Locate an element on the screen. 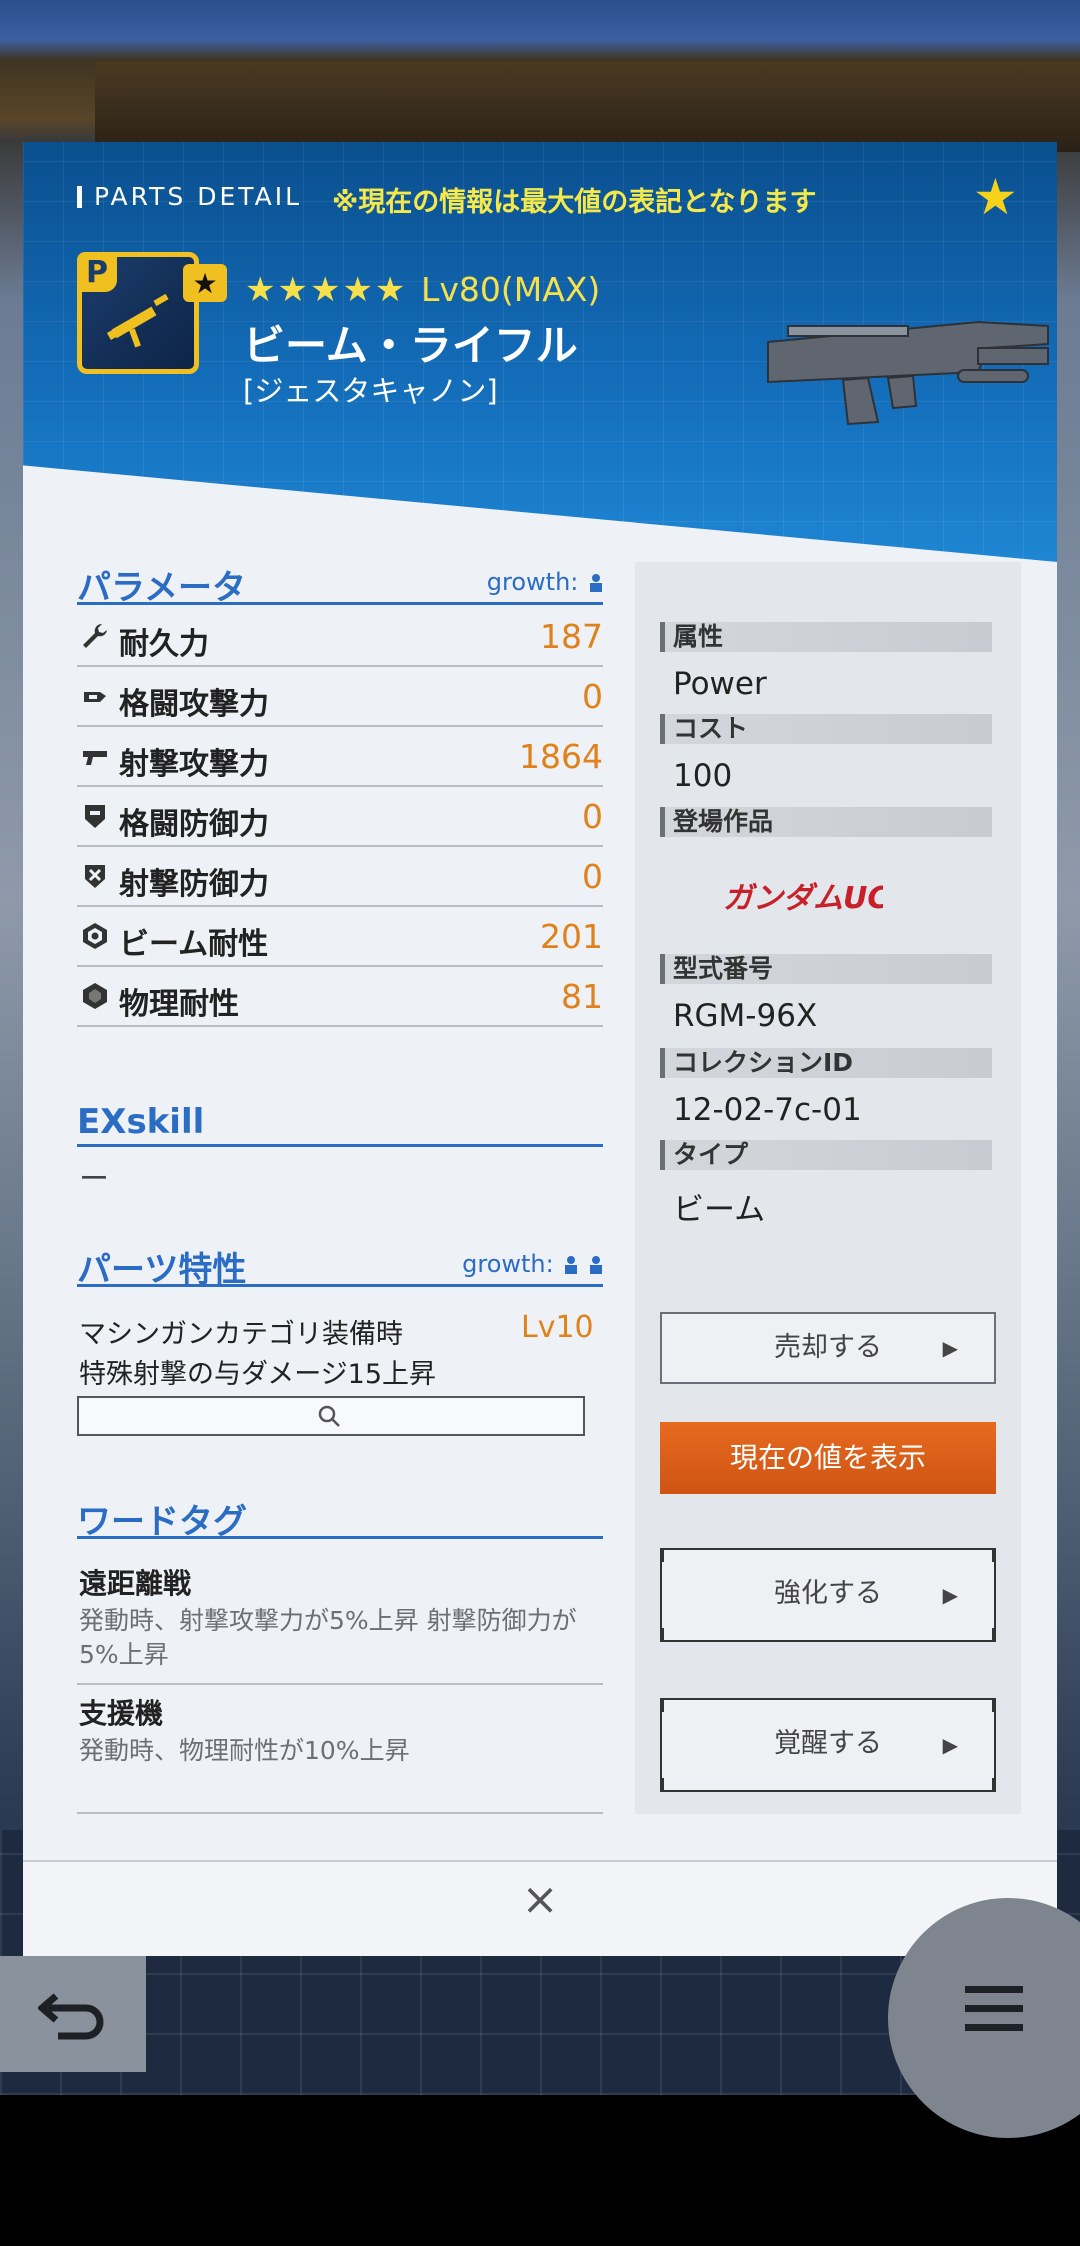 Image resolution: width=1080 pixels, height=2246 pixels. word-tag-desc: 発動時、射撃攻撃力が5%上昇 射撃防御力が5%上昇 is located at coordinates (328, 1637).